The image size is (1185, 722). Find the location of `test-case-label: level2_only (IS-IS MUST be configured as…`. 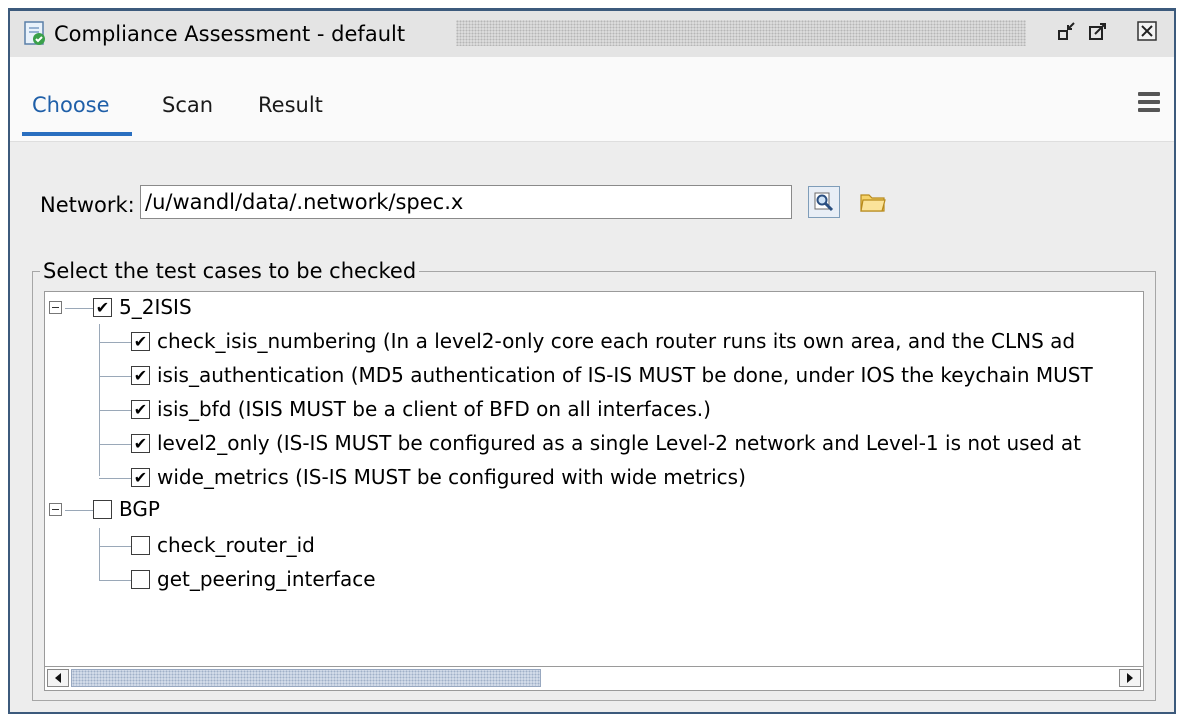

test-case-label: level2_only (IS-IS MUST be configured as… is located at coordinates (619, 443).